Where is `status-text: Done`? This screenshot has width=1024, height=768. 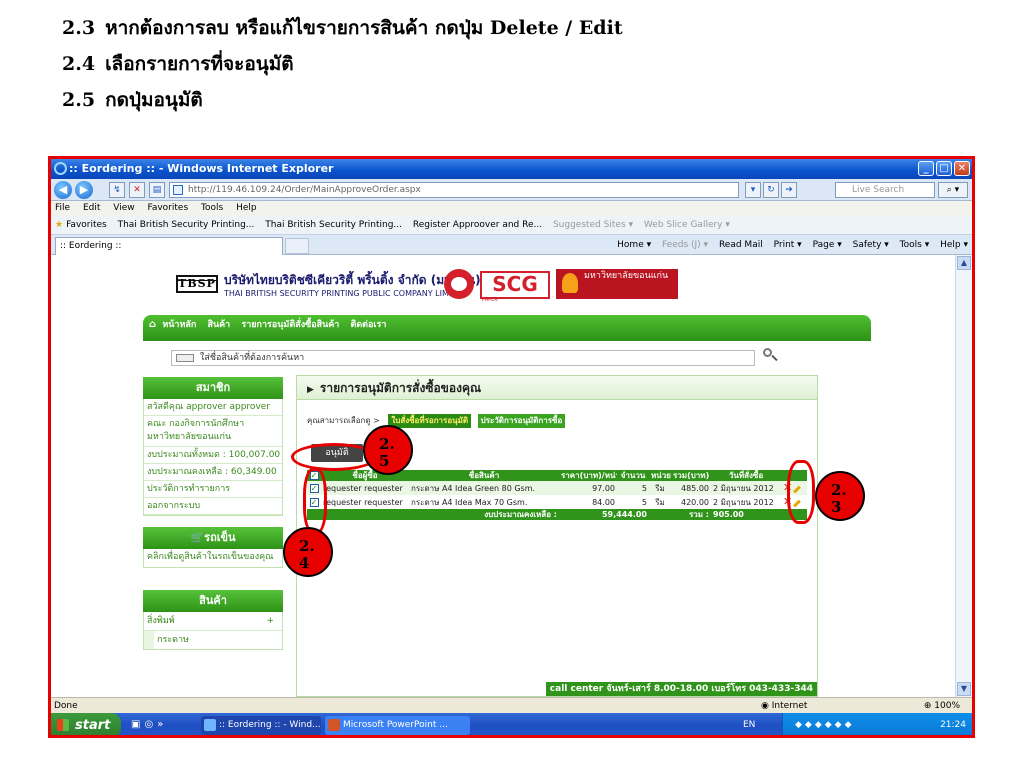
status-text: Done is located at coordinates (66, 706).